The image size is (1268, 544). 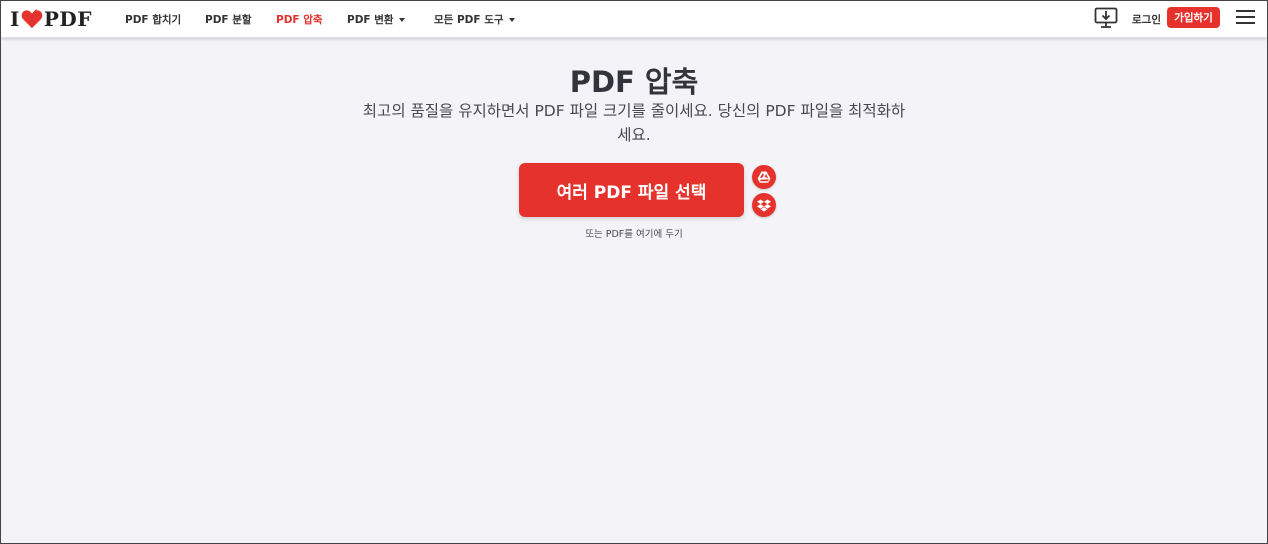 I want to click on logo-letter-i: I, so click(x=15, y=19).